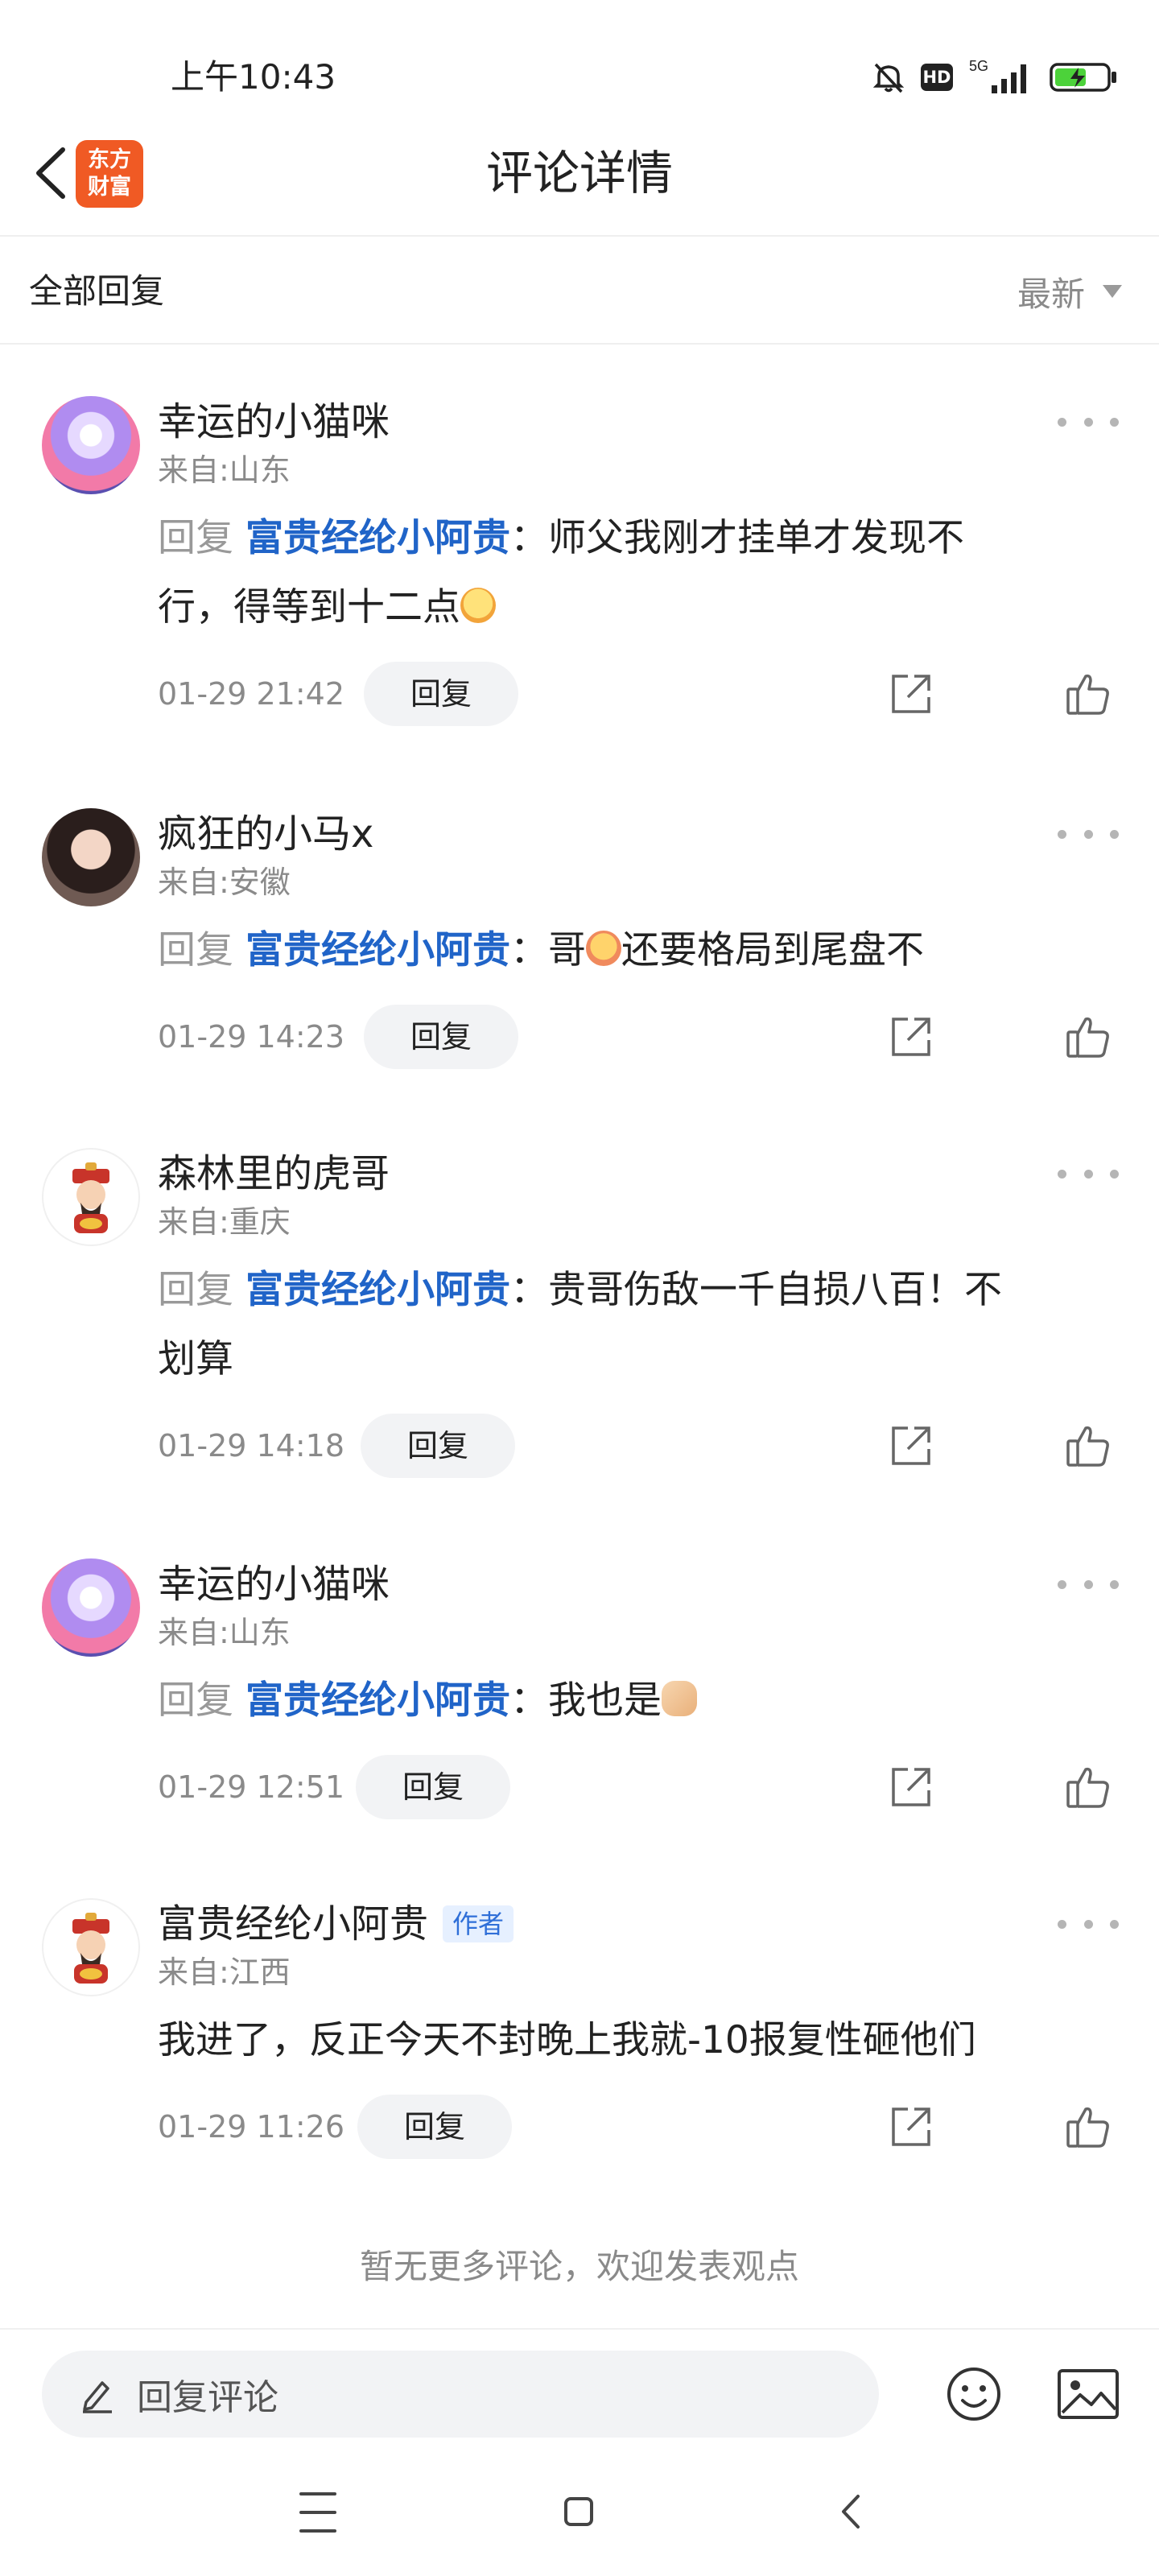 Image resolution: width=1159 pixels, height=2576 pixels. Describe the element at coordinates (624, 1325) in the screenshot. I see `comment-text: 回复 富贵经纶小阿贵：贵哥伤敌一千自损八百！不 划算` at that location.